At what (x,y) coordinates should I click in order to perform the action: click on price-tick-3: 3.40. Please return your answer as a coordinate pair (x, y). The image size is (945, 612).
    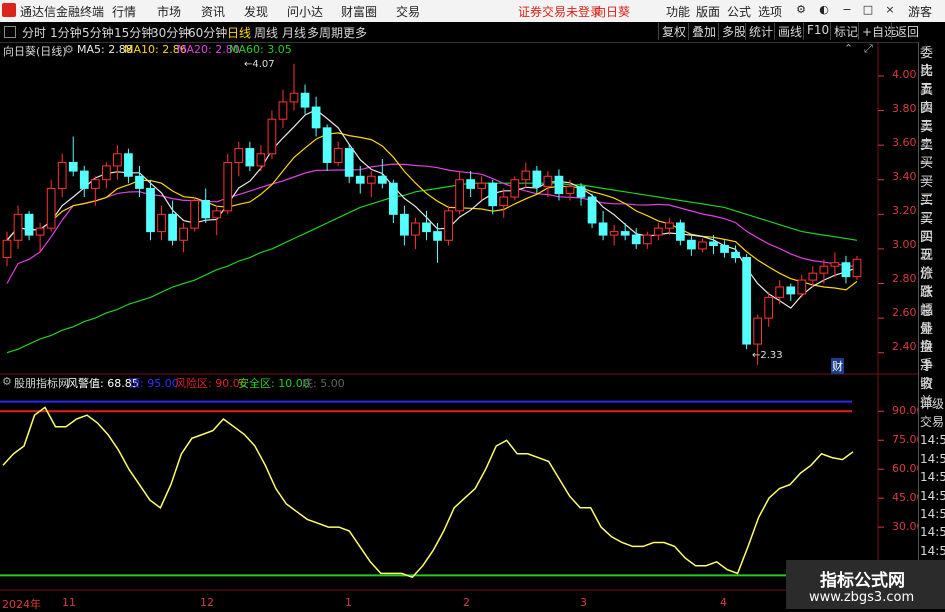
    Looking at the image, I should click on (904, 177).